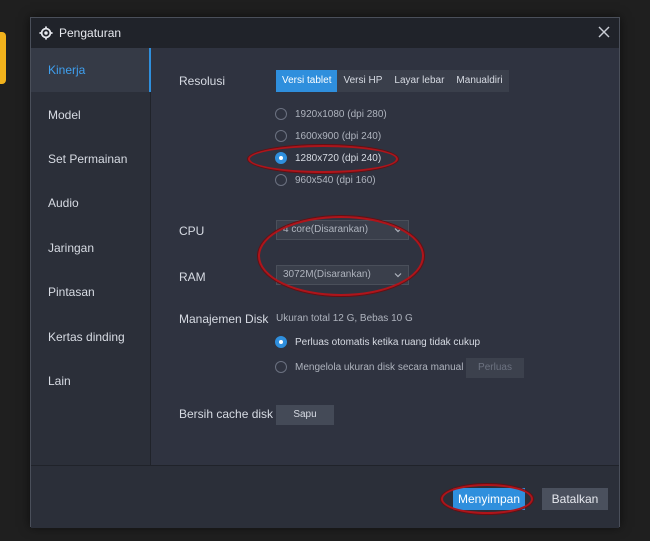 Image resolution: width=650 pixels, height=541 pixels. Describe the element at coordinates (90, 203) in the screenshot. I see `sidebar-item-audio: Audio` at that location.